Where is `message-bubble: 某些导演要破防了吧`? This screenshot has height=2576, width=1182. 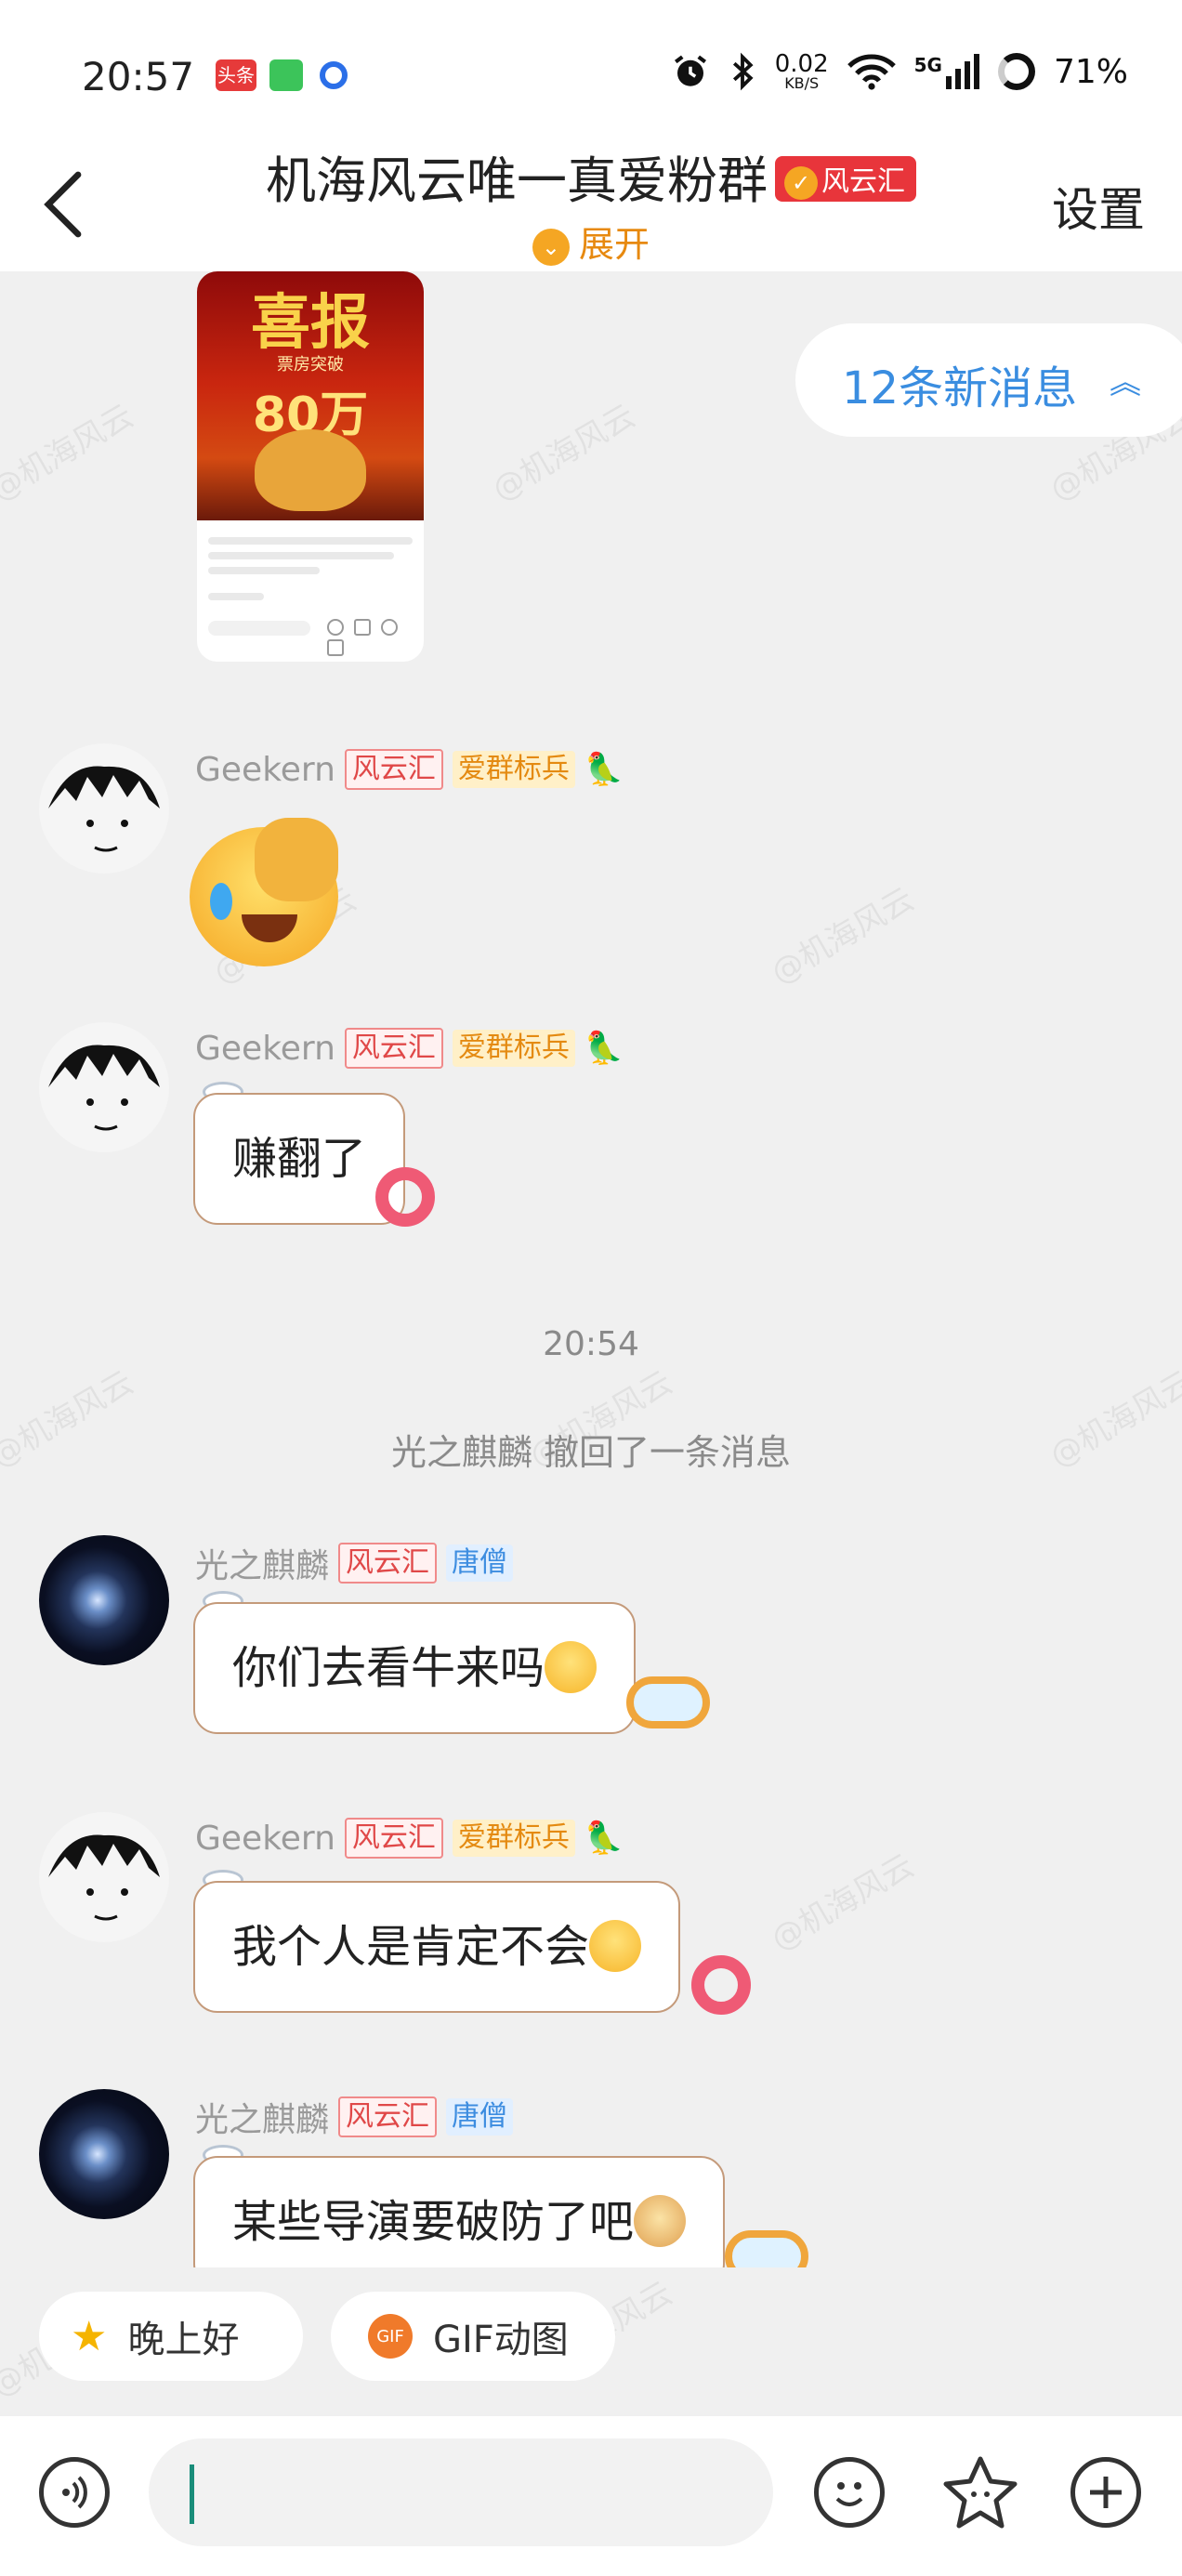
message-bubble: 某些导演要破防了吧 is located at coordinates (459, 2211).